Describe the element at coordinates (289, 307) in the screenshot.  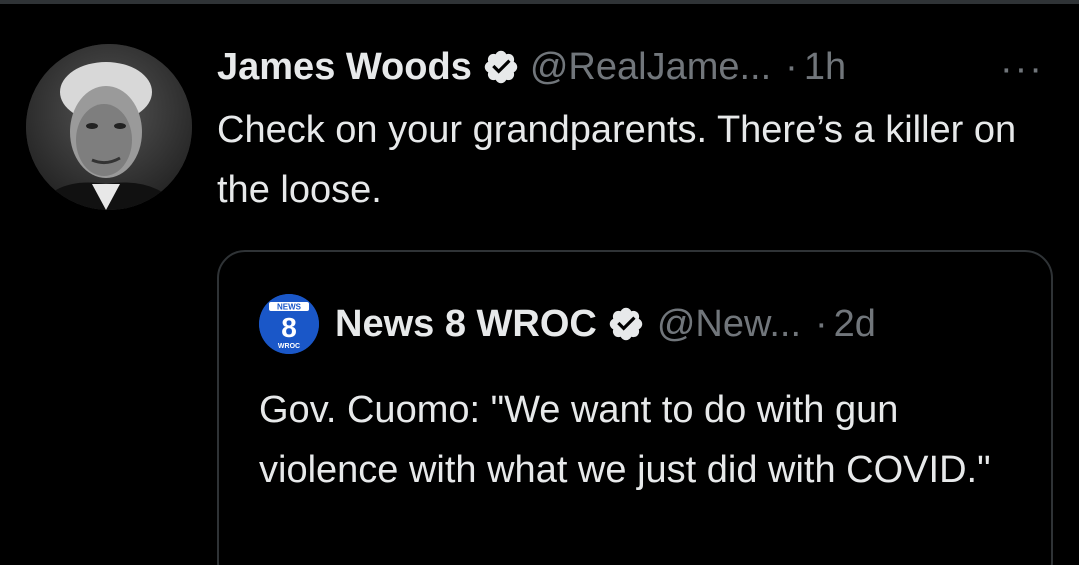
I see `logo-top-text: NEWS` at that location.